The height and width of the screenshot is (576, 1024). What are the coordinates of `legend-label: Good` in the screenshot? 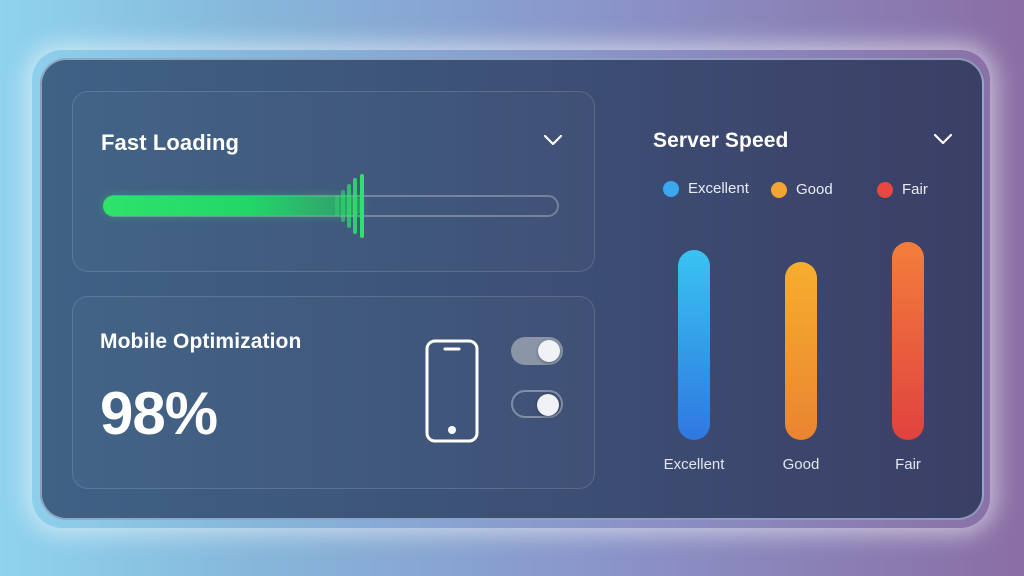 It's located at (814, 189).